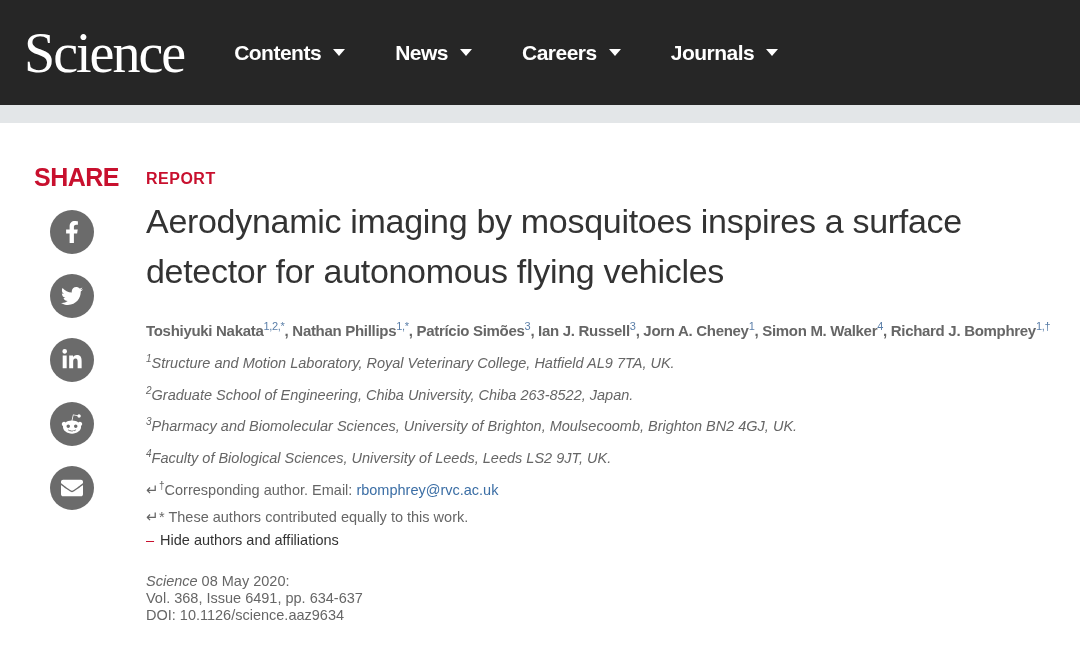  Describe the element at coordinates (218, 582) in the screenshot. I see `citation-line: Science 08 May 2020:` at that location.